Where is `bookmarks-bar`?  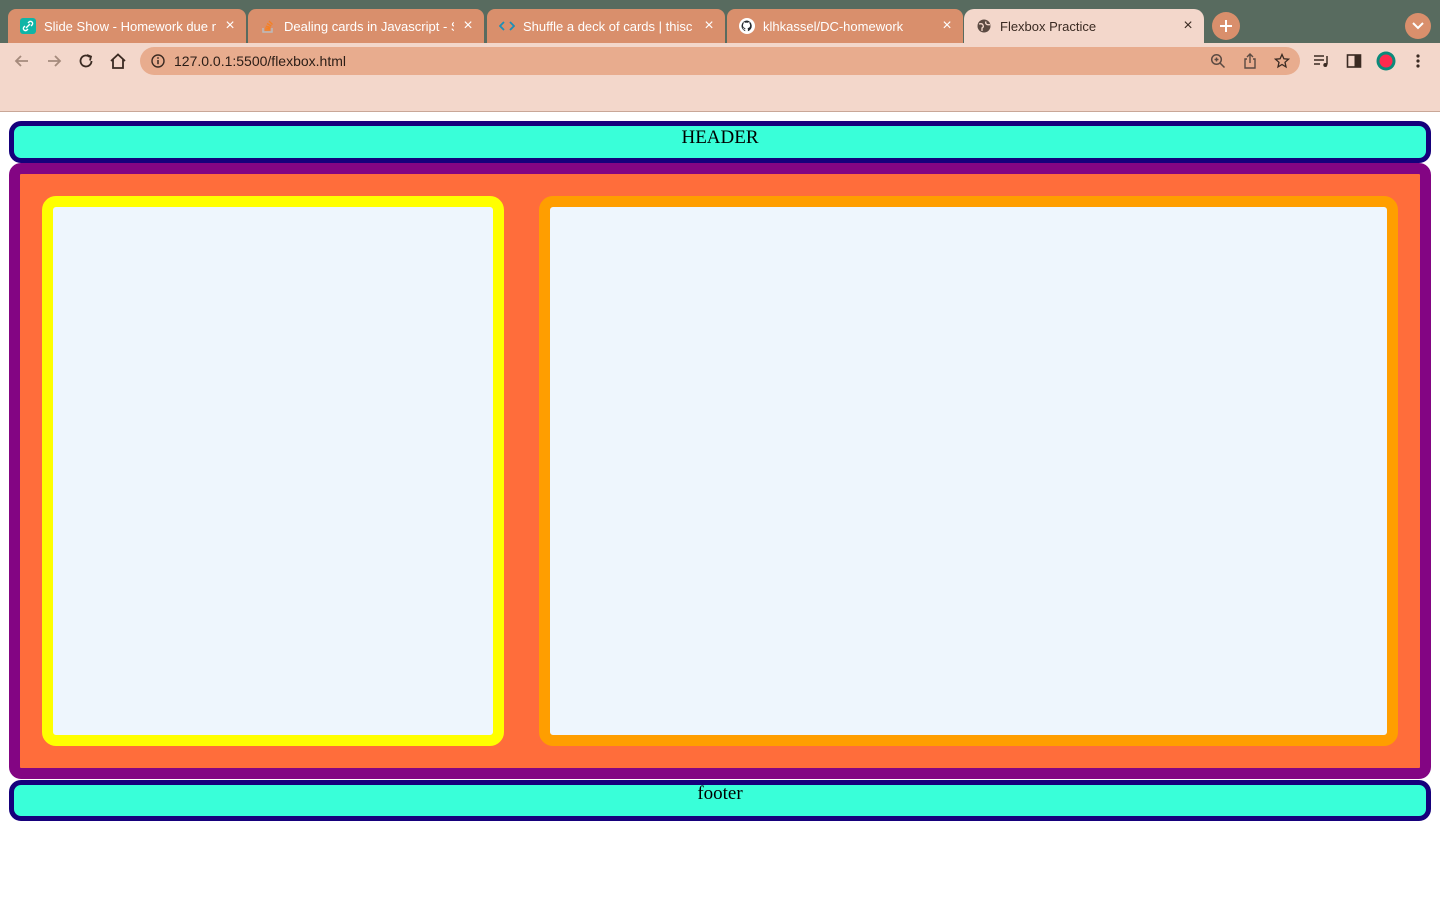 bookmarks-bar is located at coordinates (720, 95).